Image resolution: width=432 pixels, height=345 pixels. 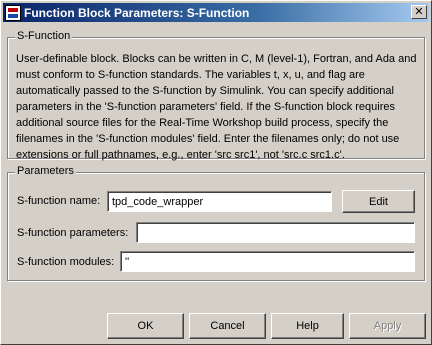 What do you see at coordinates (44, 36) in the screenshot?
I see `sfunction-group-title: S-Function` at bounding box center [44, 36].